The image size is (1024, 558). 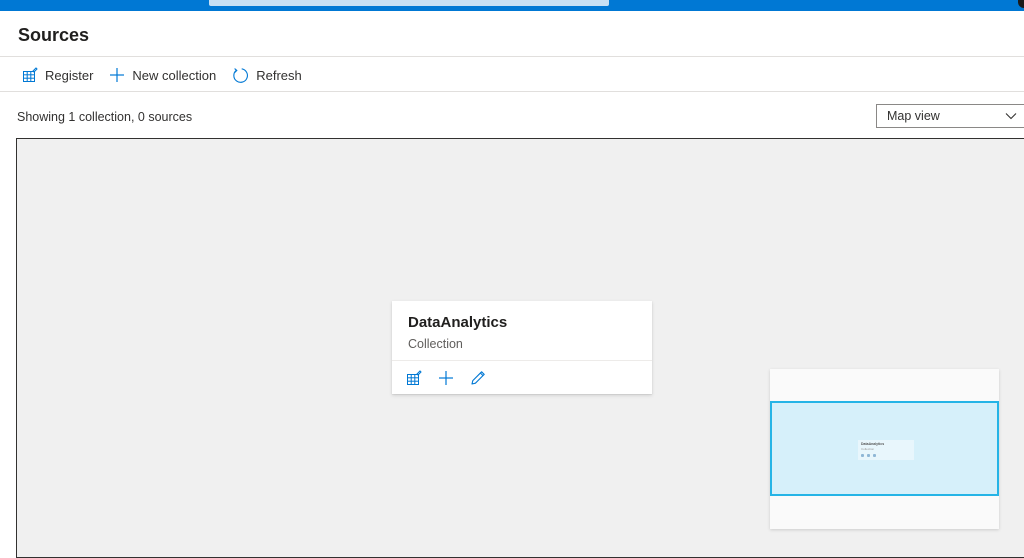 I want to click on chevron-down-icon, so click(x=1011, y=116).